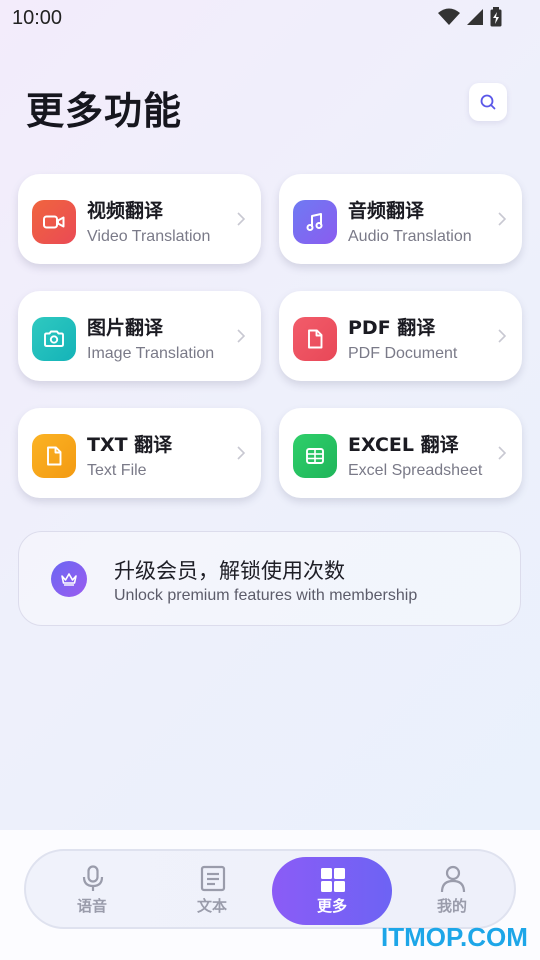  I want to click on audio-icon-box, so click(315, 222).